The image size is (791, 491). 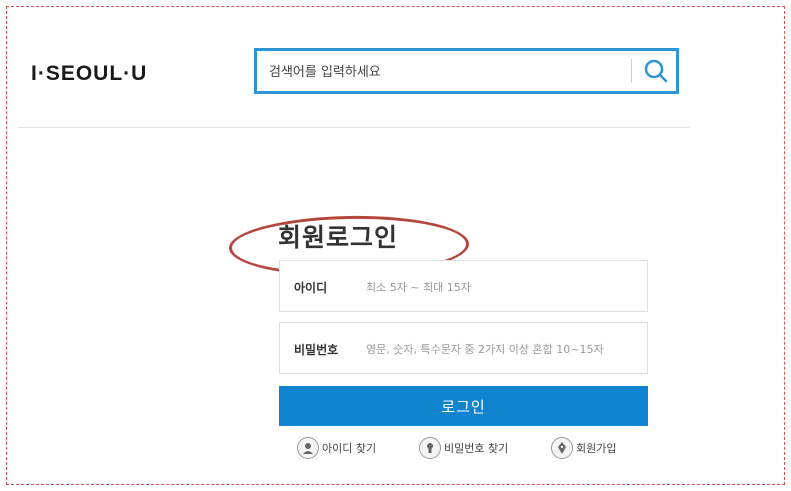 I want to click on account-links: 아이디 찾기 비밀번호 찾기 회원가입, so click(x=395, y=448).